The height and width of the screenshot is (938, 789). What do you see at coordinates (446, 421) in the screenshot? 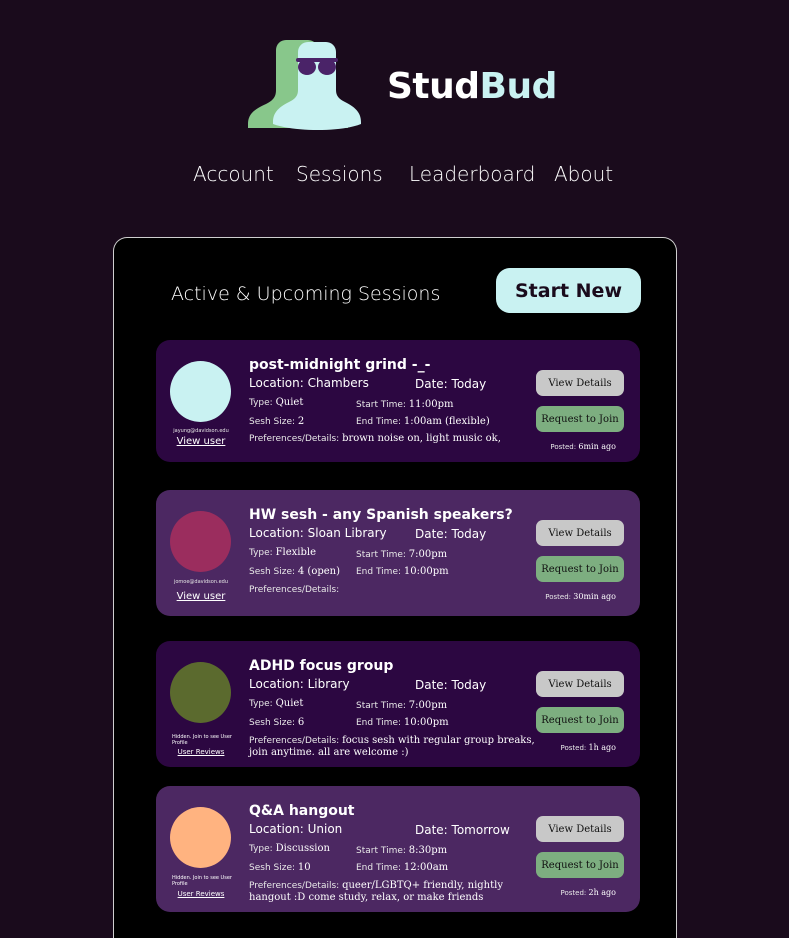
I see `end-value: 1:00am (flexible)` at bounding box center [446, 421].